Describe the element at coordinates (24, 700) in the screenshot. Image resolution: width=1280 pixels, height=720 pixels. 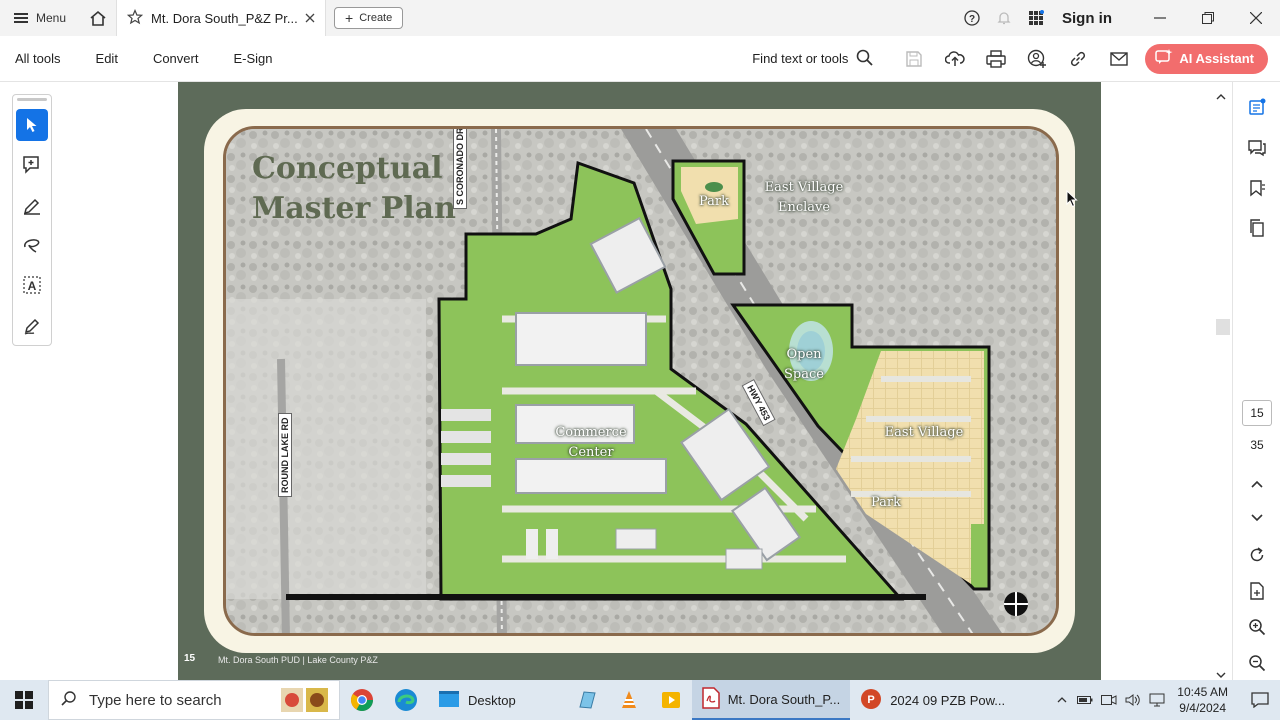
I see `windows-start-icon` at that location.